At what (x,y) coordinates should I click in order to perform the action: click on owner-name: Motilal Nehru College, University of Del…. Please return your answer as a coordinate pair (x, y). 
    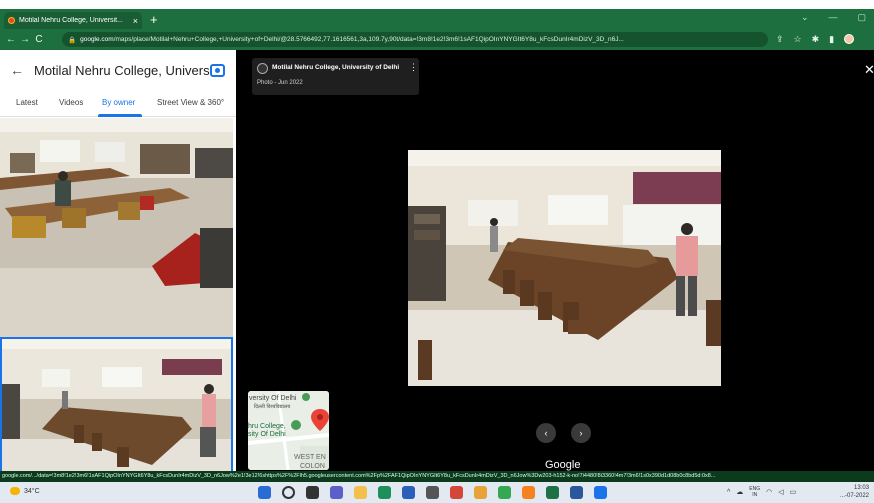
    Looking at the image, I should click on (335, 67).